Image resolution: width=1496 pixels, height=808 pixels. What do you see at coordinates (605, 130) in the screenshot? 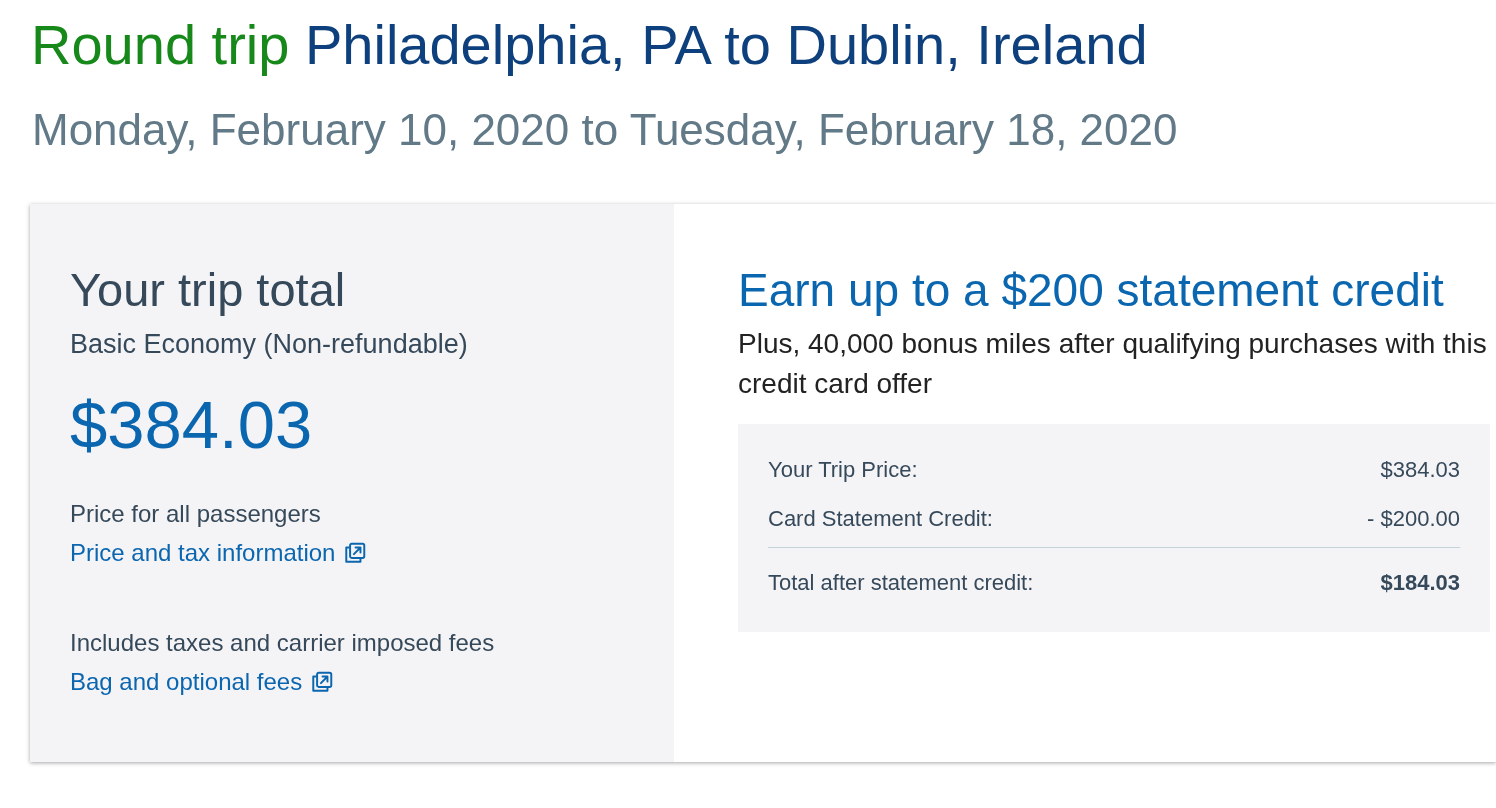
I see `trip-dates: Monday, February 10, 2020 to Tuesday, February 18, 2020` at bounding box center [605, 130].